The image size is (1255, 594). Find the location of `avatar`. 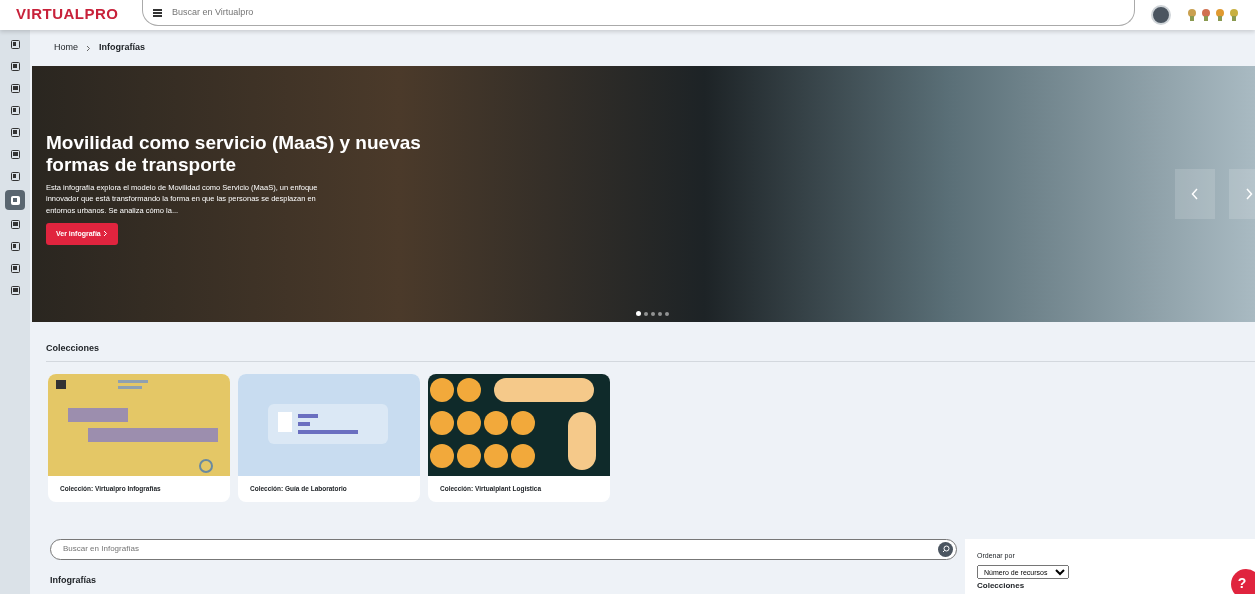

avatar is located at coordinates (1161, 15).